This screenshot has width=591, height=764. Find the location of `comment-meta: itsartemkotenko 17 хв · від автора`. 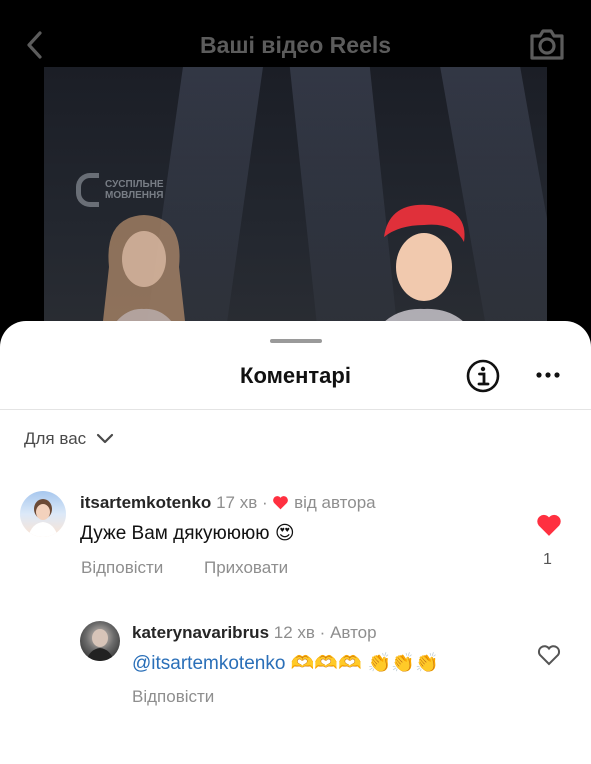

comment-meta: itsartemkotenko 17 хв · від автора is located at coordinates (228, 503).